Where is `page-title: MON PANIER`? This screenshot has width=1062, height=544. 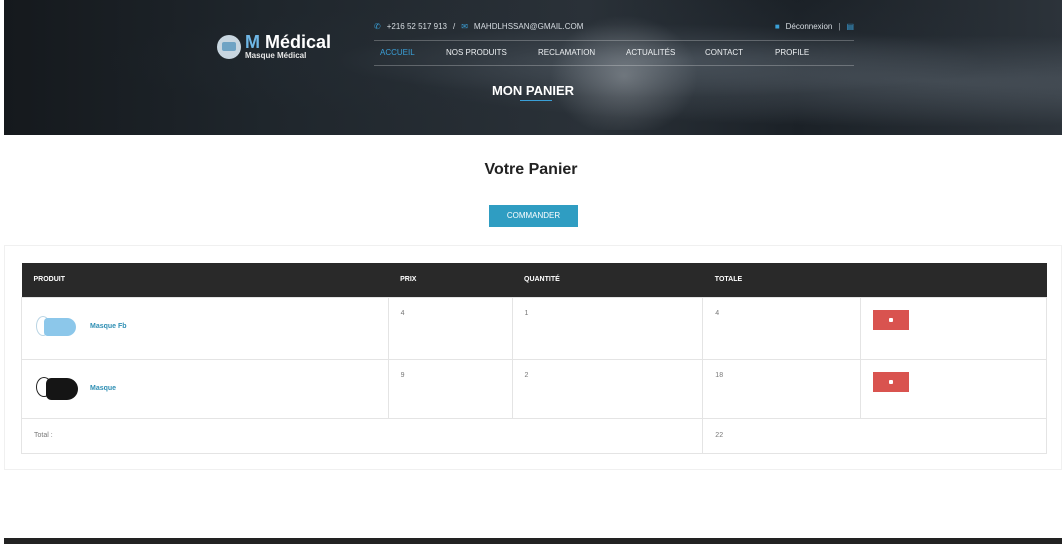 page-title: MON PANIER is located at coordinates (533, 90).